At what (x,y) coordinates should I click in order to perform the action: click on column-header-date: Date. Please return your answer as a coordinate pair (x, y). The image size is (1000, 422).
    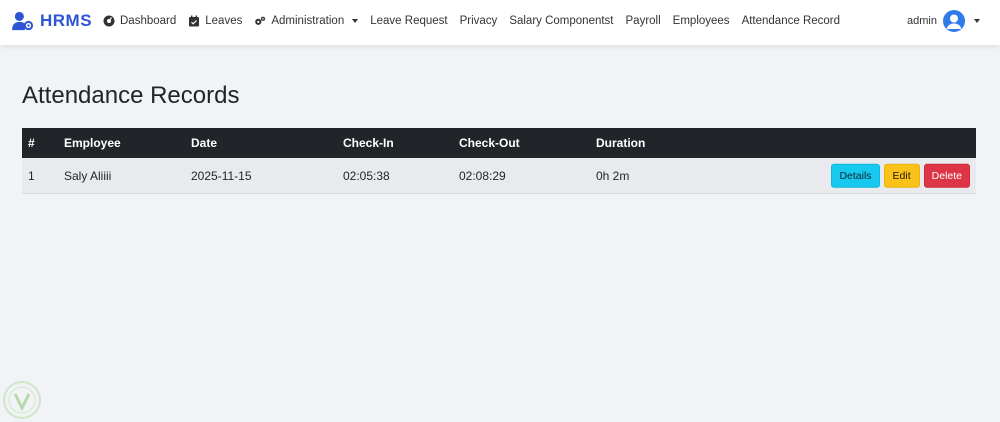
    Looking at the image, I should click on (204, 143).